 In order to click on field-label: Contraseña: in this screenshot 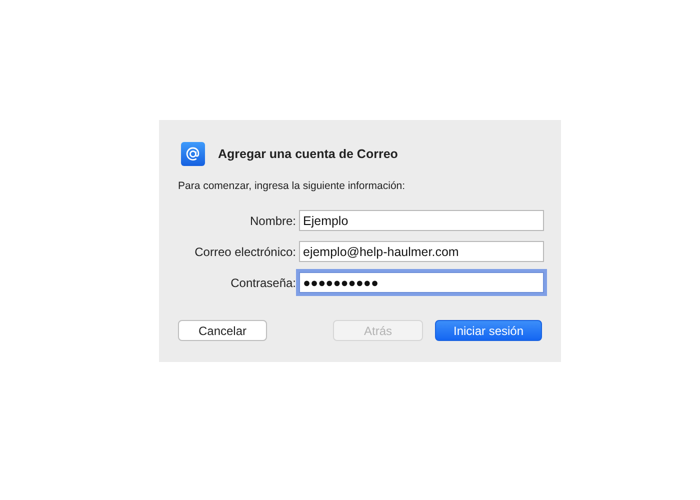, I will do `click(263, 283)`.